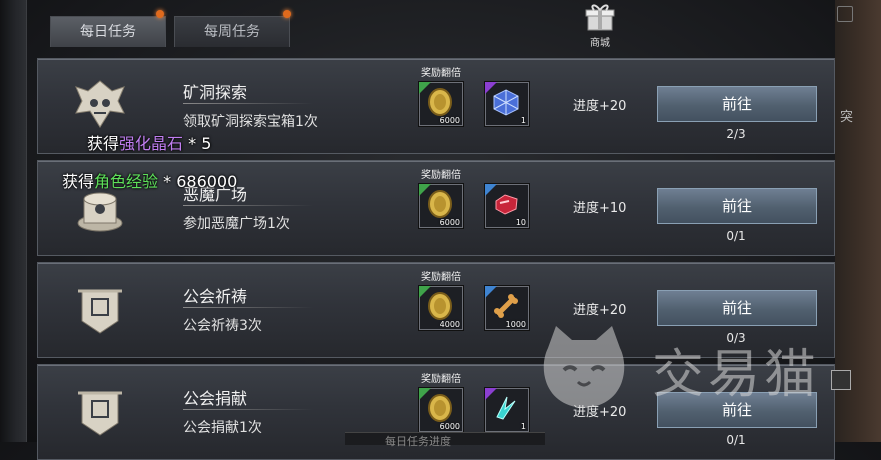 This screenshot has width=881, height=460. I want to click on reward-notification: 获得角色经验 * 686000, so click(149, 180).